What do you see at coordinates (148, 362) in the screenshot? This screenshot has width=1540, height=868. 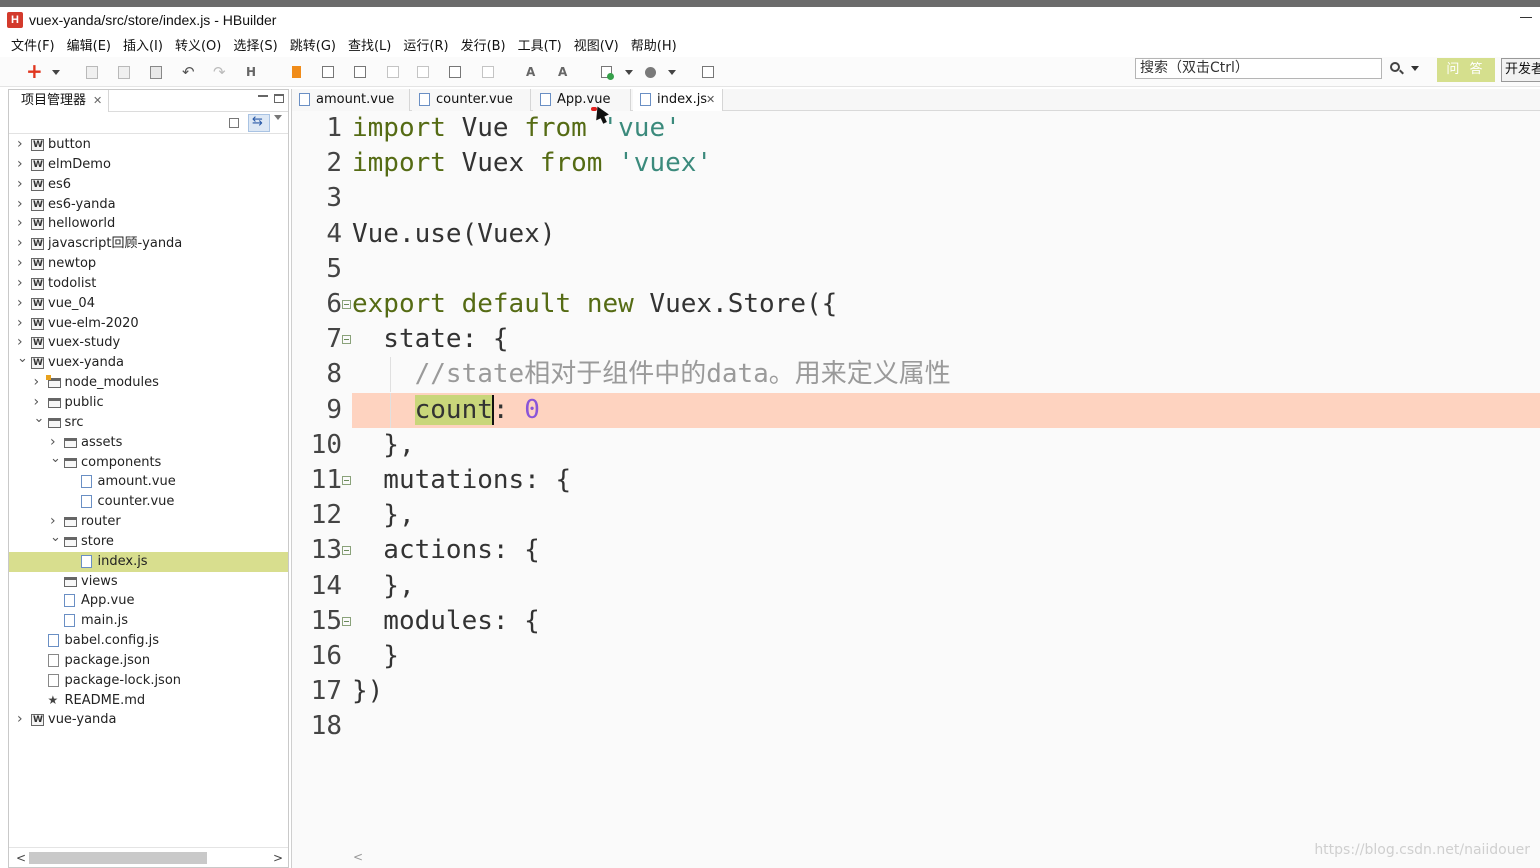 I see `tree-item: ⌄ vuex-yanda` at bounding box center [148, 362].